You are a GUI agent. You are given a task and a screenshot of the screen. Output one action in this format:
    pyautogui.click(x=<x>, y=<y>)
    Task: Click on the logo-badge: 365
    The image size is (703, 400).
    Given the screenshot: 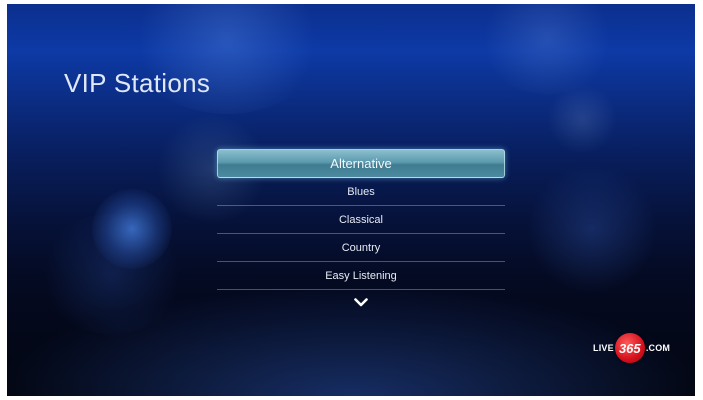 What is the action you would take?
    pyautogui.click(x=629, y=348)
    